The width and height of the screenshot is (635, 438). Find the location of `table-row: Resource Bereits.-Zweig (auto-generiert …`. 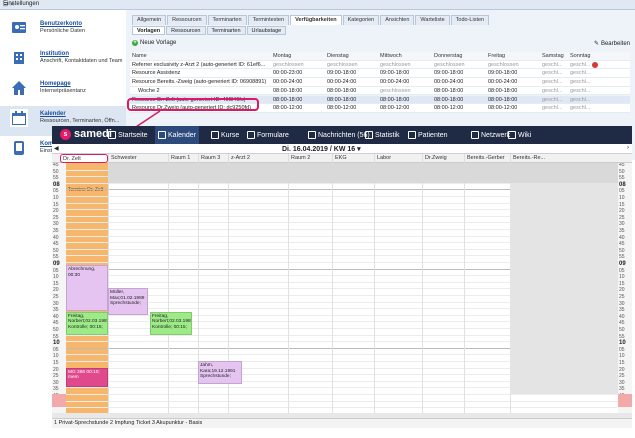

table-row: Resource Bereits.-Zweig (auto-generiert … is located at coordinates (380, 82).